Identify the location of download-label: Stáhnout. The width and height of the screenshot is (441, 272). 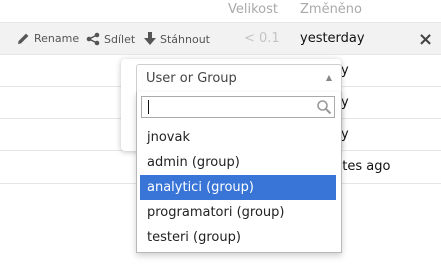
(185, 39).